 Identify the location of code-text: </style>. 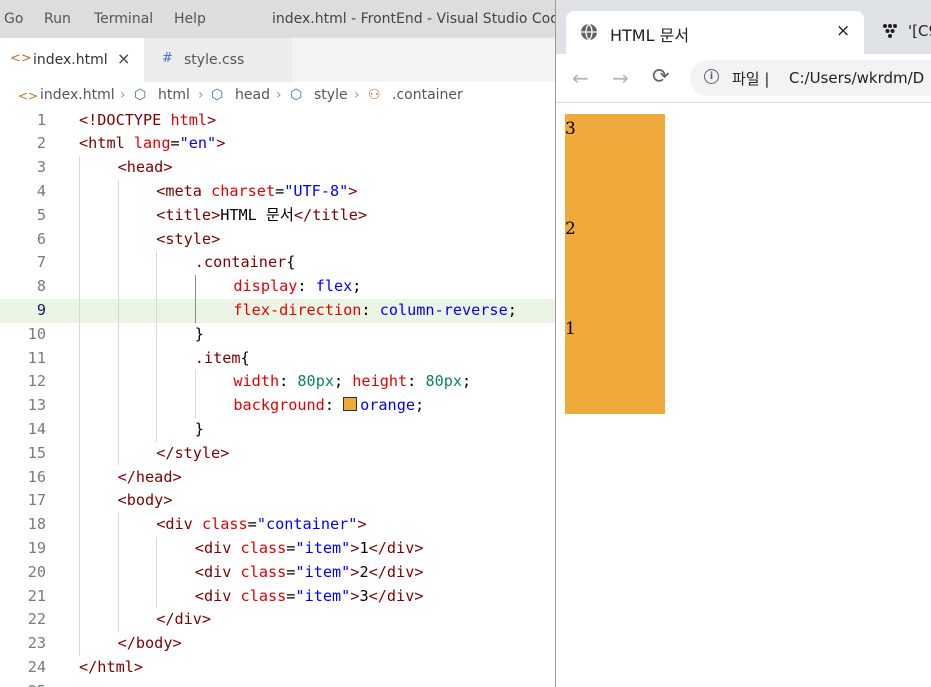
(192, 454).